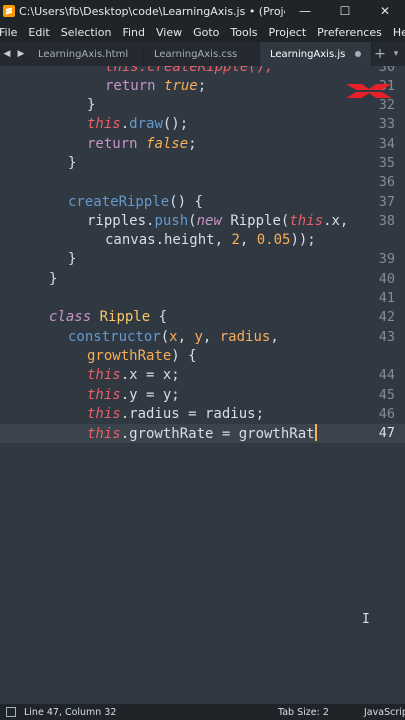 The image size is (405, 720). Describe the element at coordinates (384, 712) in the screenshot. I see `syntax-selector: JavaScript` at that location.